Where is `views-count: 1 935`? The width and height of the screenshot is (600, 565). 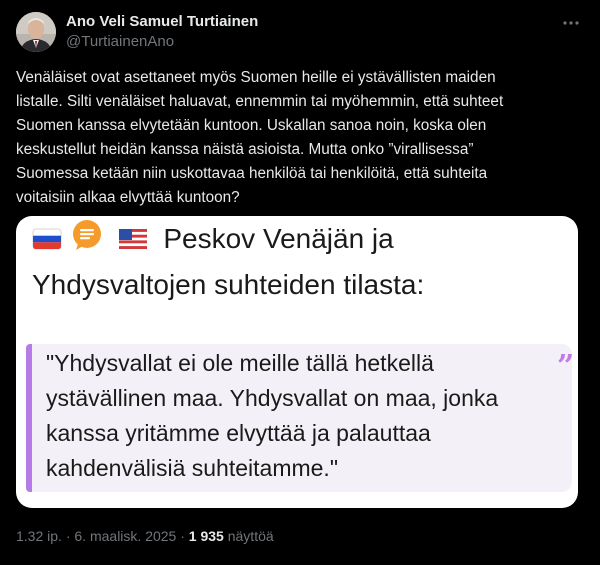
views-count: 1 935 is located at coordinates (206, 536).